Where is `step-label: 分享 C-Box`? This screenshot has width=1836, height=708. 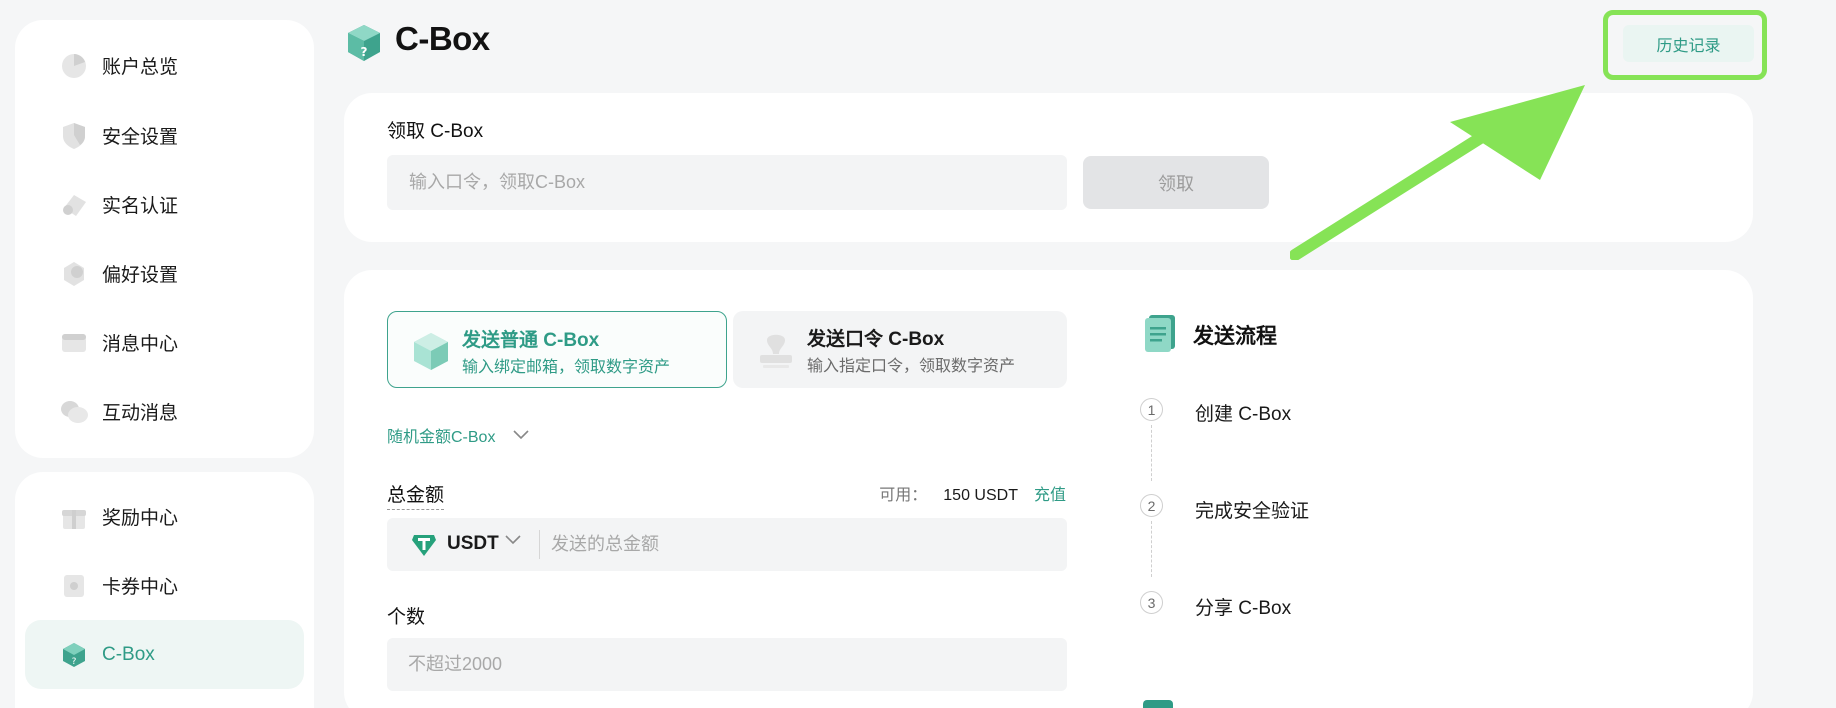 step-label: 分享 C-Box is located at coordinates (1243, 608).